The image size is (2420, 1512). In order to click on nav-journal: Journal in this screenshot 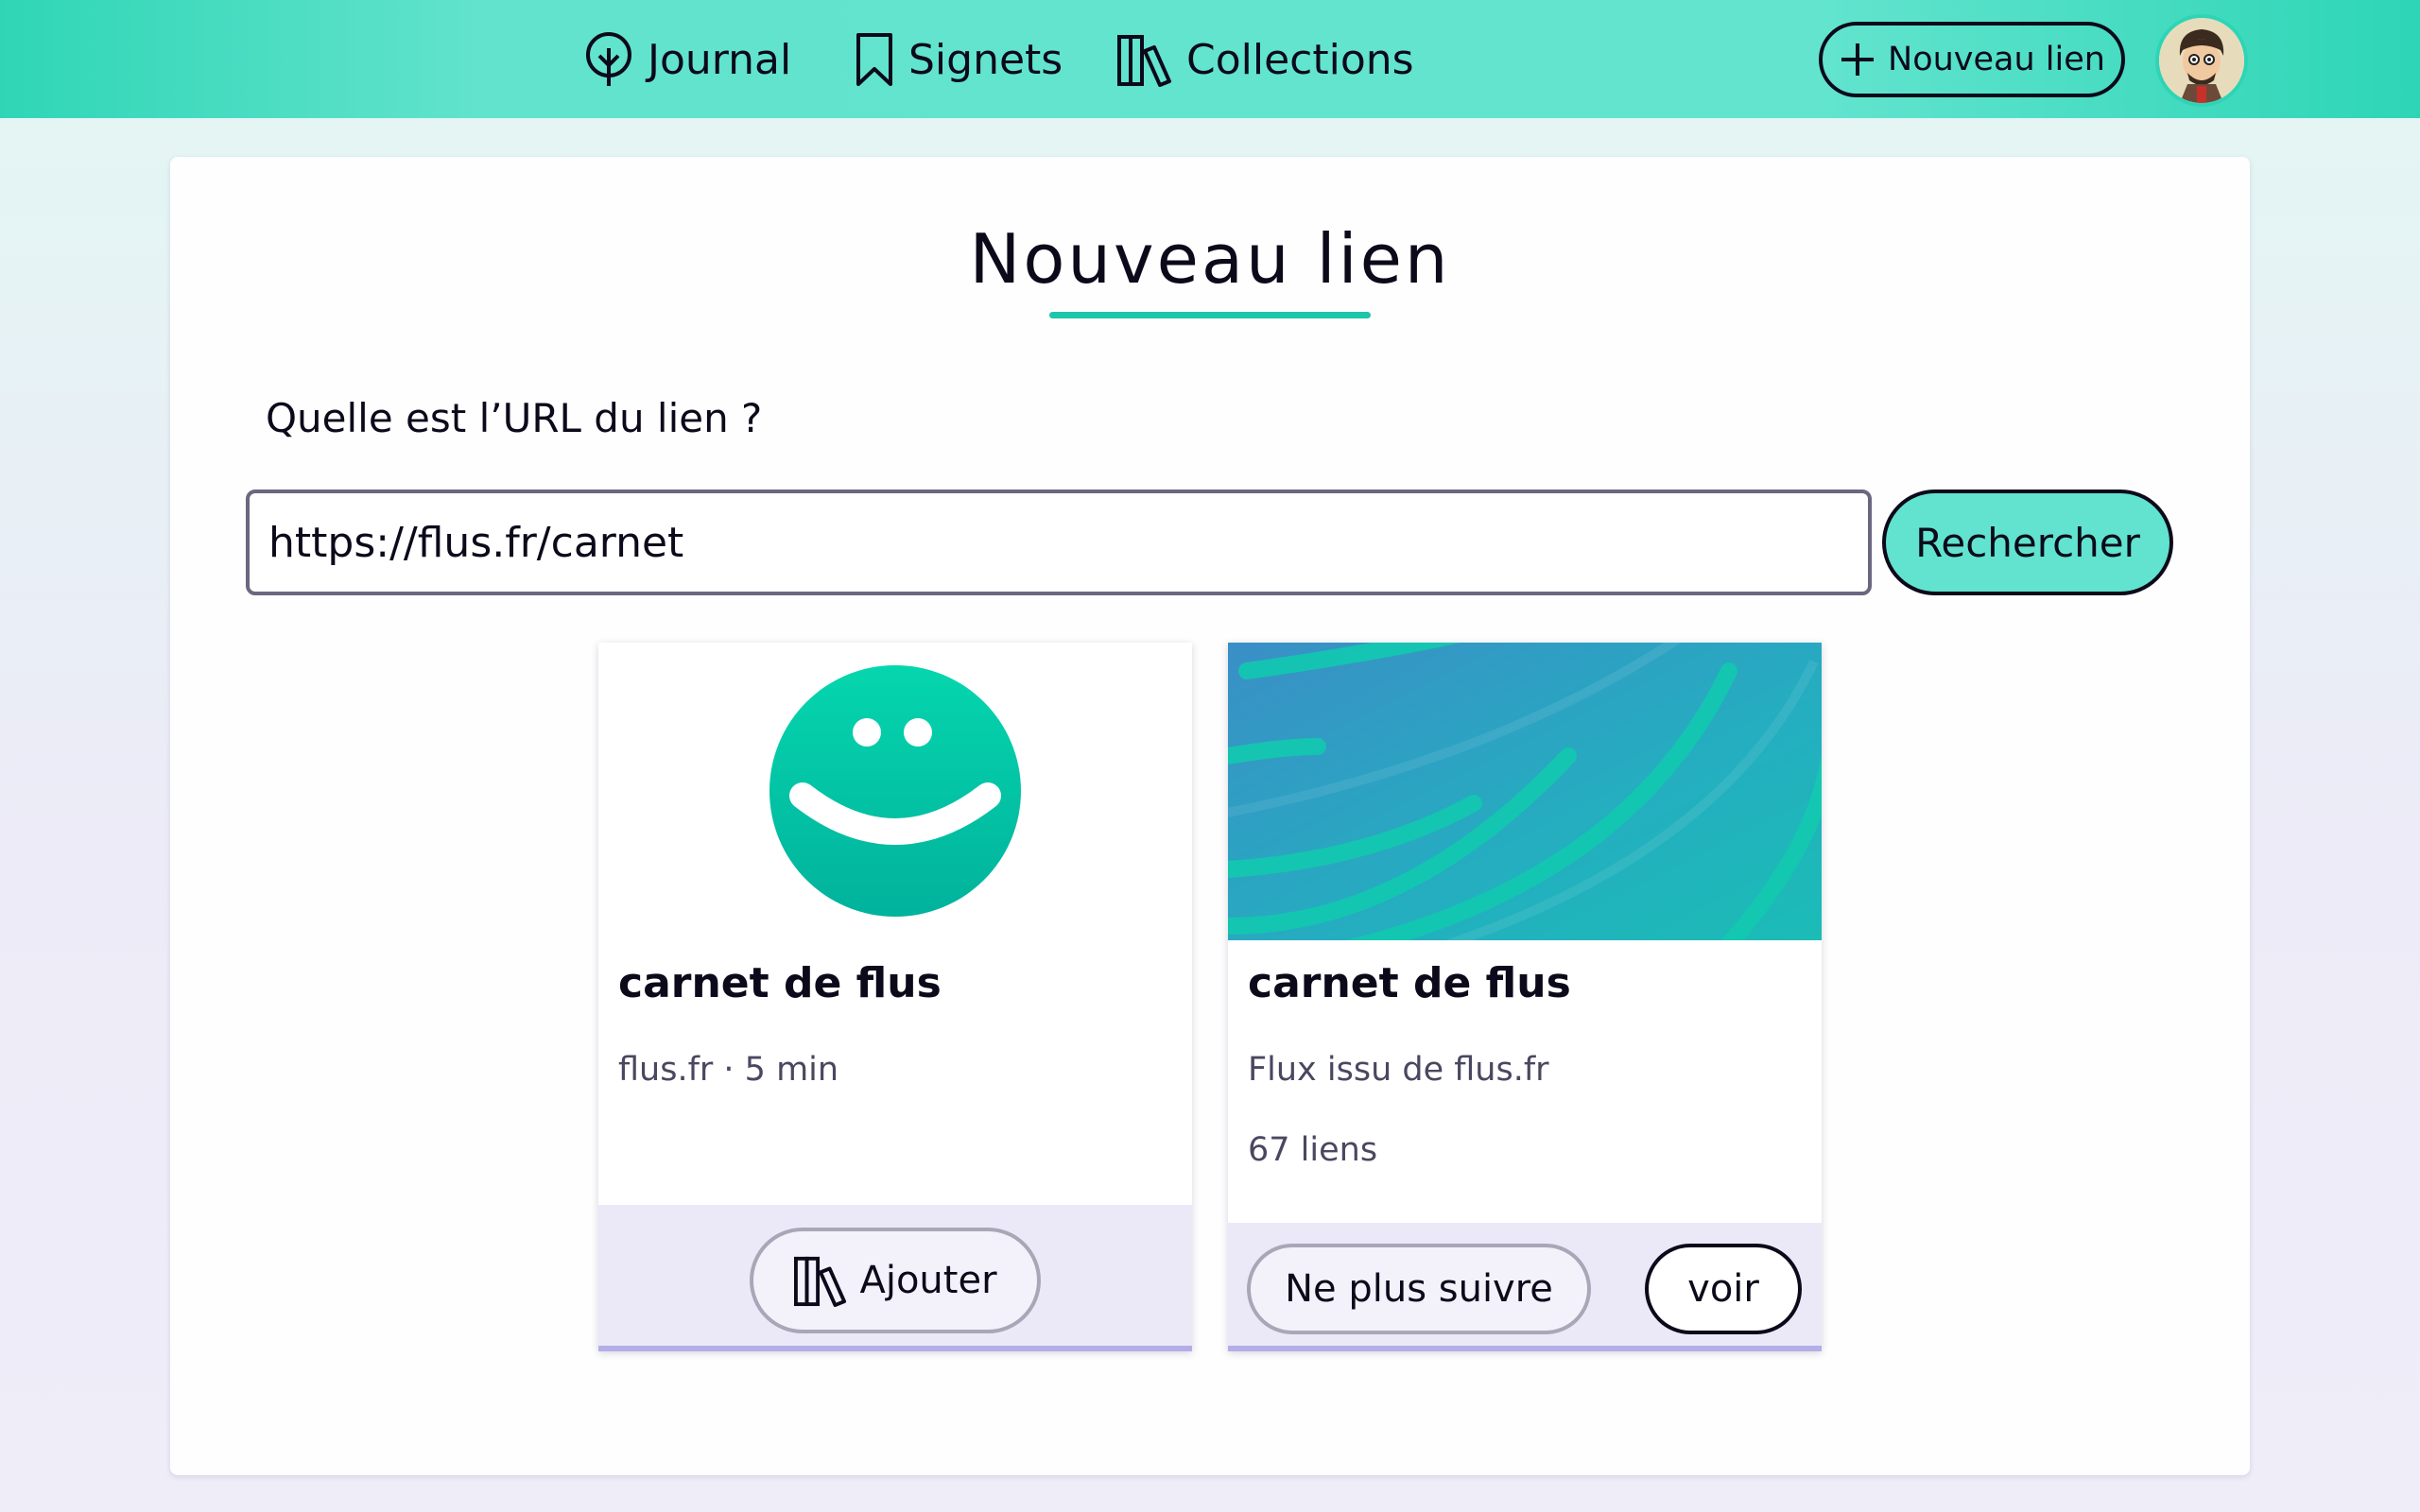, I will do `click(687, 59)`.